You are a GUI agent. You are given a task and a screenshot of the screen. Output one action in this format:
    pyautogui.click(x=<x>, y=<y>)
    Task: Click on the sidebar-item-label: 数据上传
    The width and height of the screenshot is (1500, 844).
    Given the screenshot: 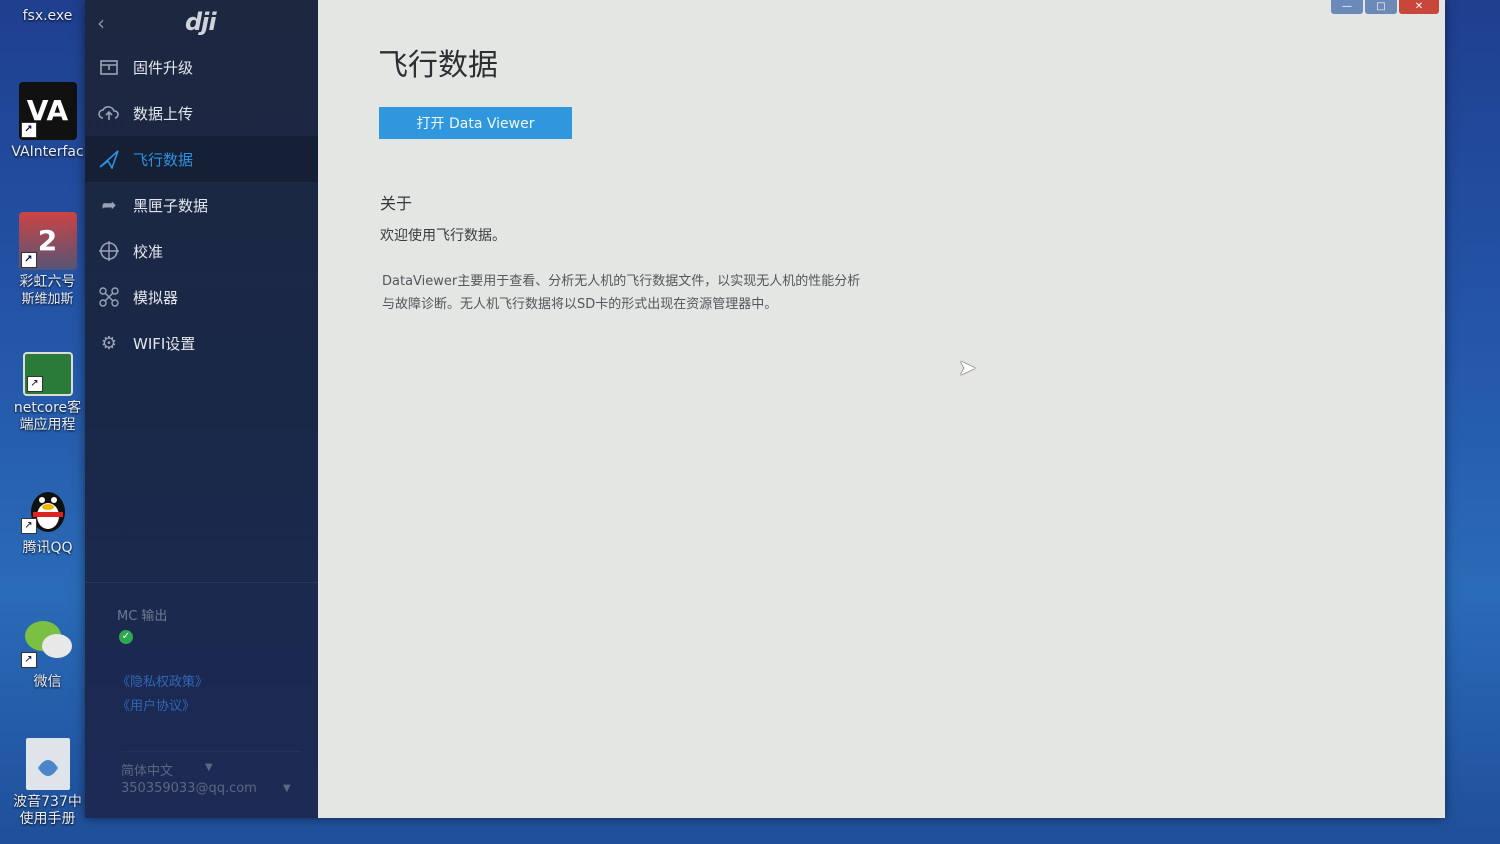 What is the action you would take?
    pyautogui.click(x=163, y=113)
    